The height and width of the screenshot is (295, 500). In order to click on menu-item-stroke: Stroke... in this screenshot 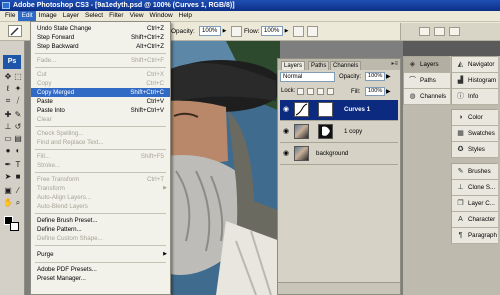, I will do `click(100, 165)`.